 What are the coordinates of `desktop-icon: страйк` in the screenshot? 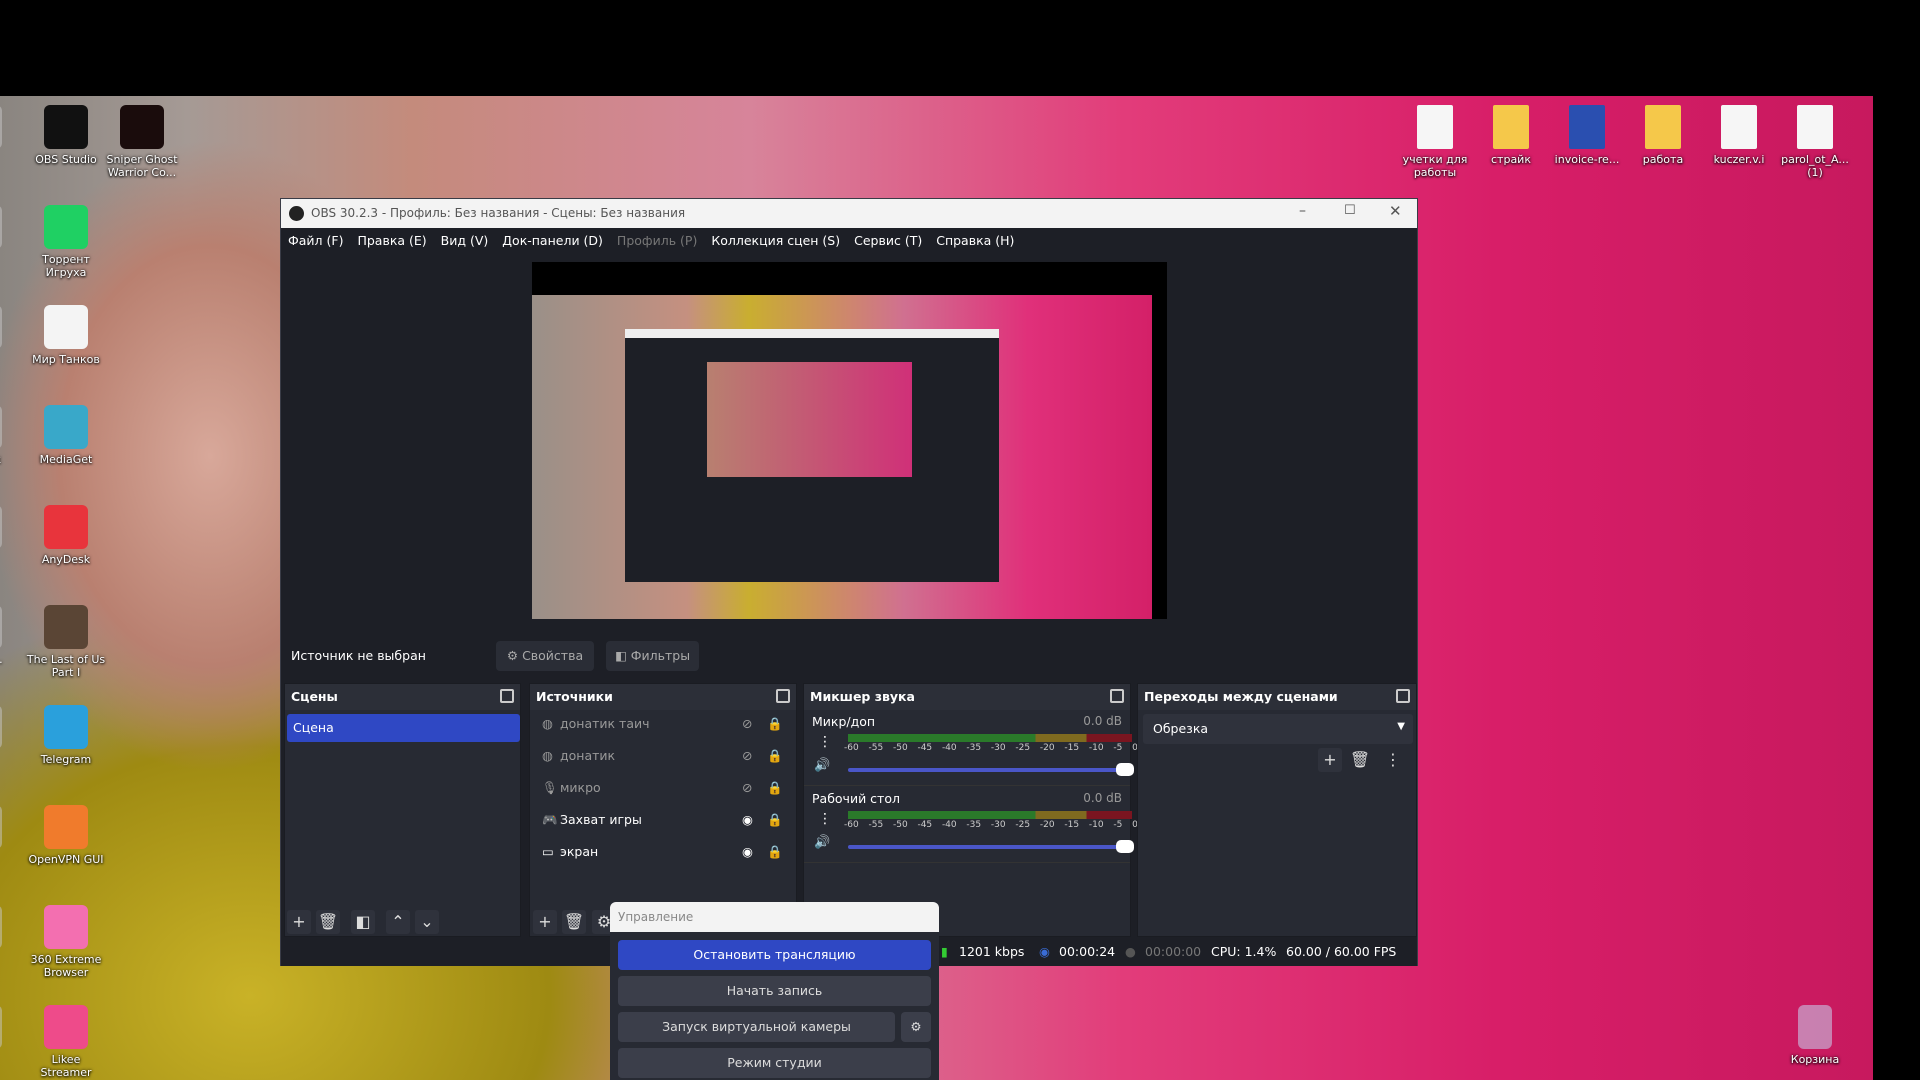 It's located at (1511, 135).